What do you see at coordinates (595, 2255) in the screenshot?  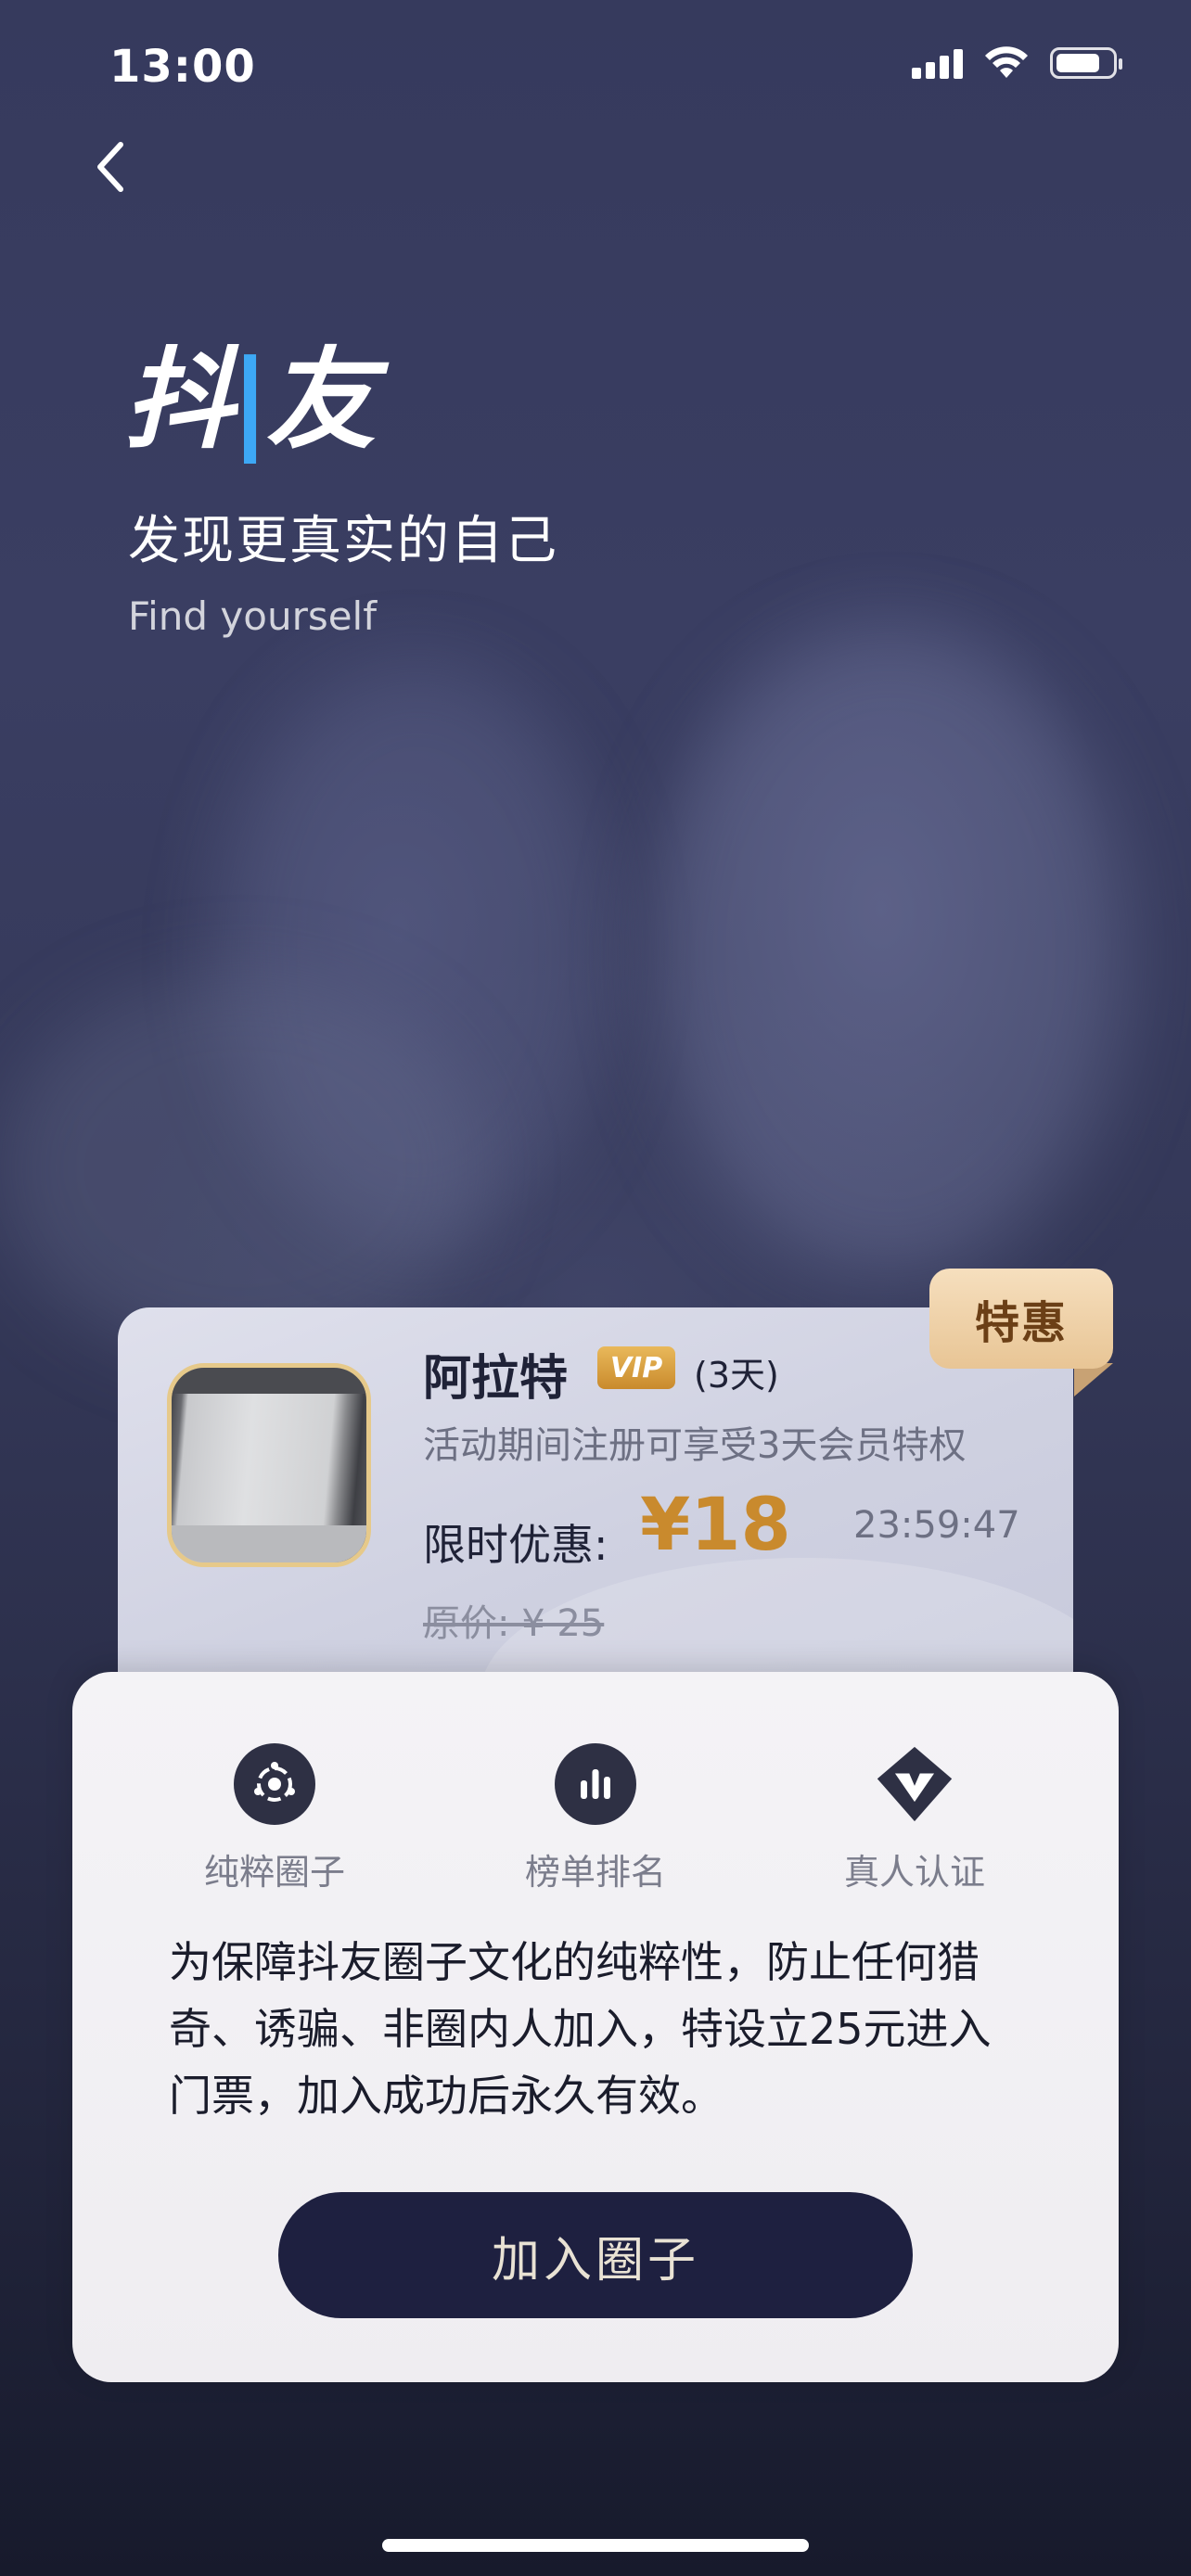 I see `join-circle-button: 加入圈子` at bounding box center [595, 2255].